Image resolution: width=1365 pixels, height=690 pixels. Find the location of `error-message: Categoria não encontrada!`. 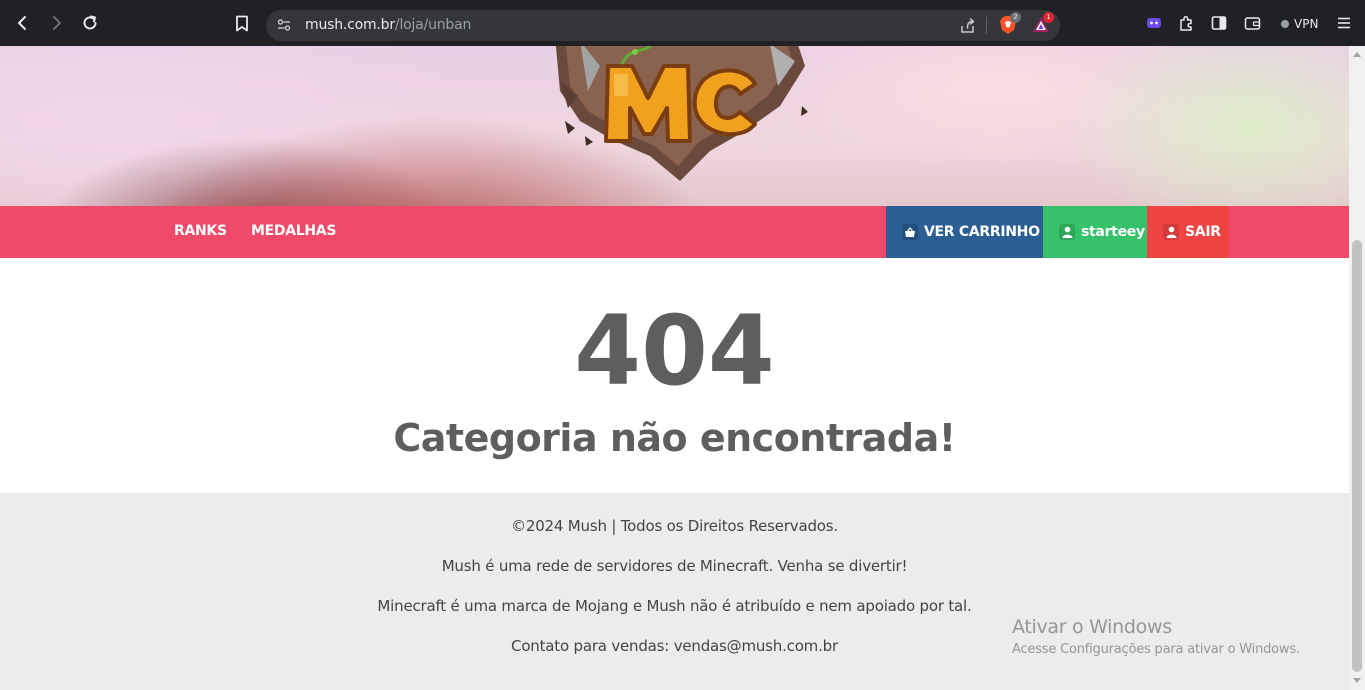

error-message: Categoria não encontrada! is located at coordinates (674, 438).